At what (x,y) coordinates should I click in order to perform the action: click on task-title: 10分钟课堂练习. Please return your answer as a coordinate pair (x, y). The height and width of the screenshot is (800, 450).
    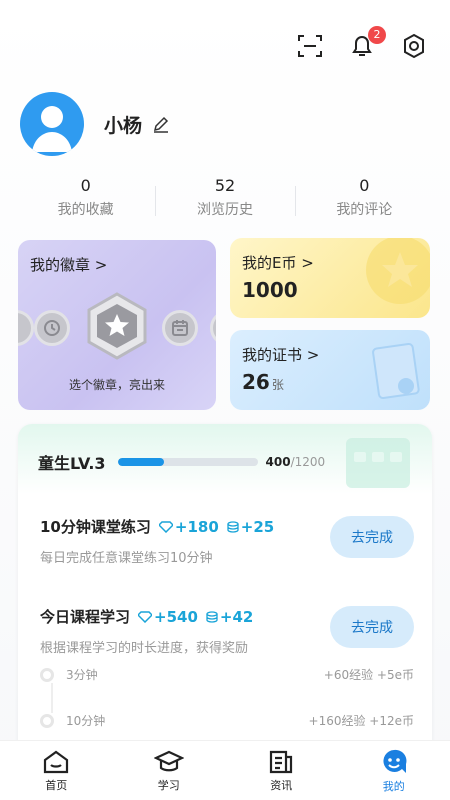
    Looking at the image, I should click on (95, 527).